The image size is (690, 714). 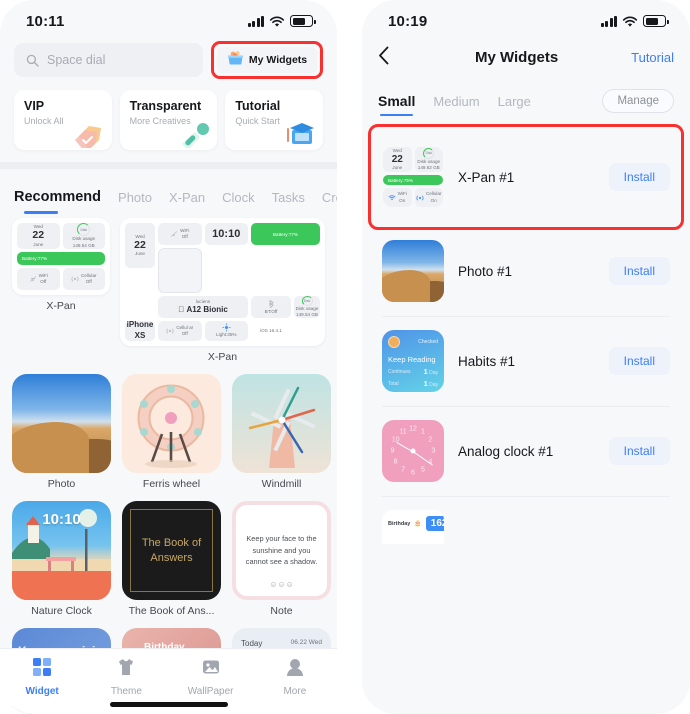 I want to click on xpan-wifi-label: WiFi, so click(x=43, y=275).